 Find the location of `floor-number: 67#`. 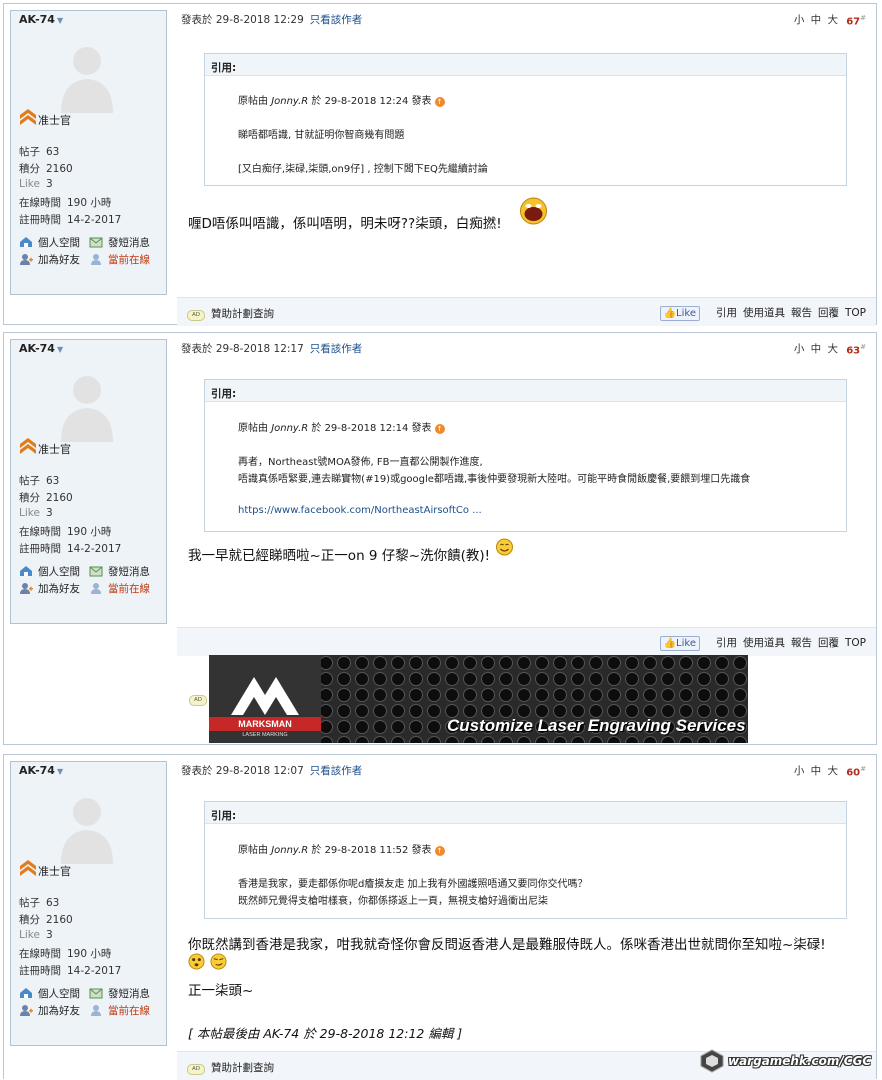

floor-number: 67# is located at coordinates (856, 20).